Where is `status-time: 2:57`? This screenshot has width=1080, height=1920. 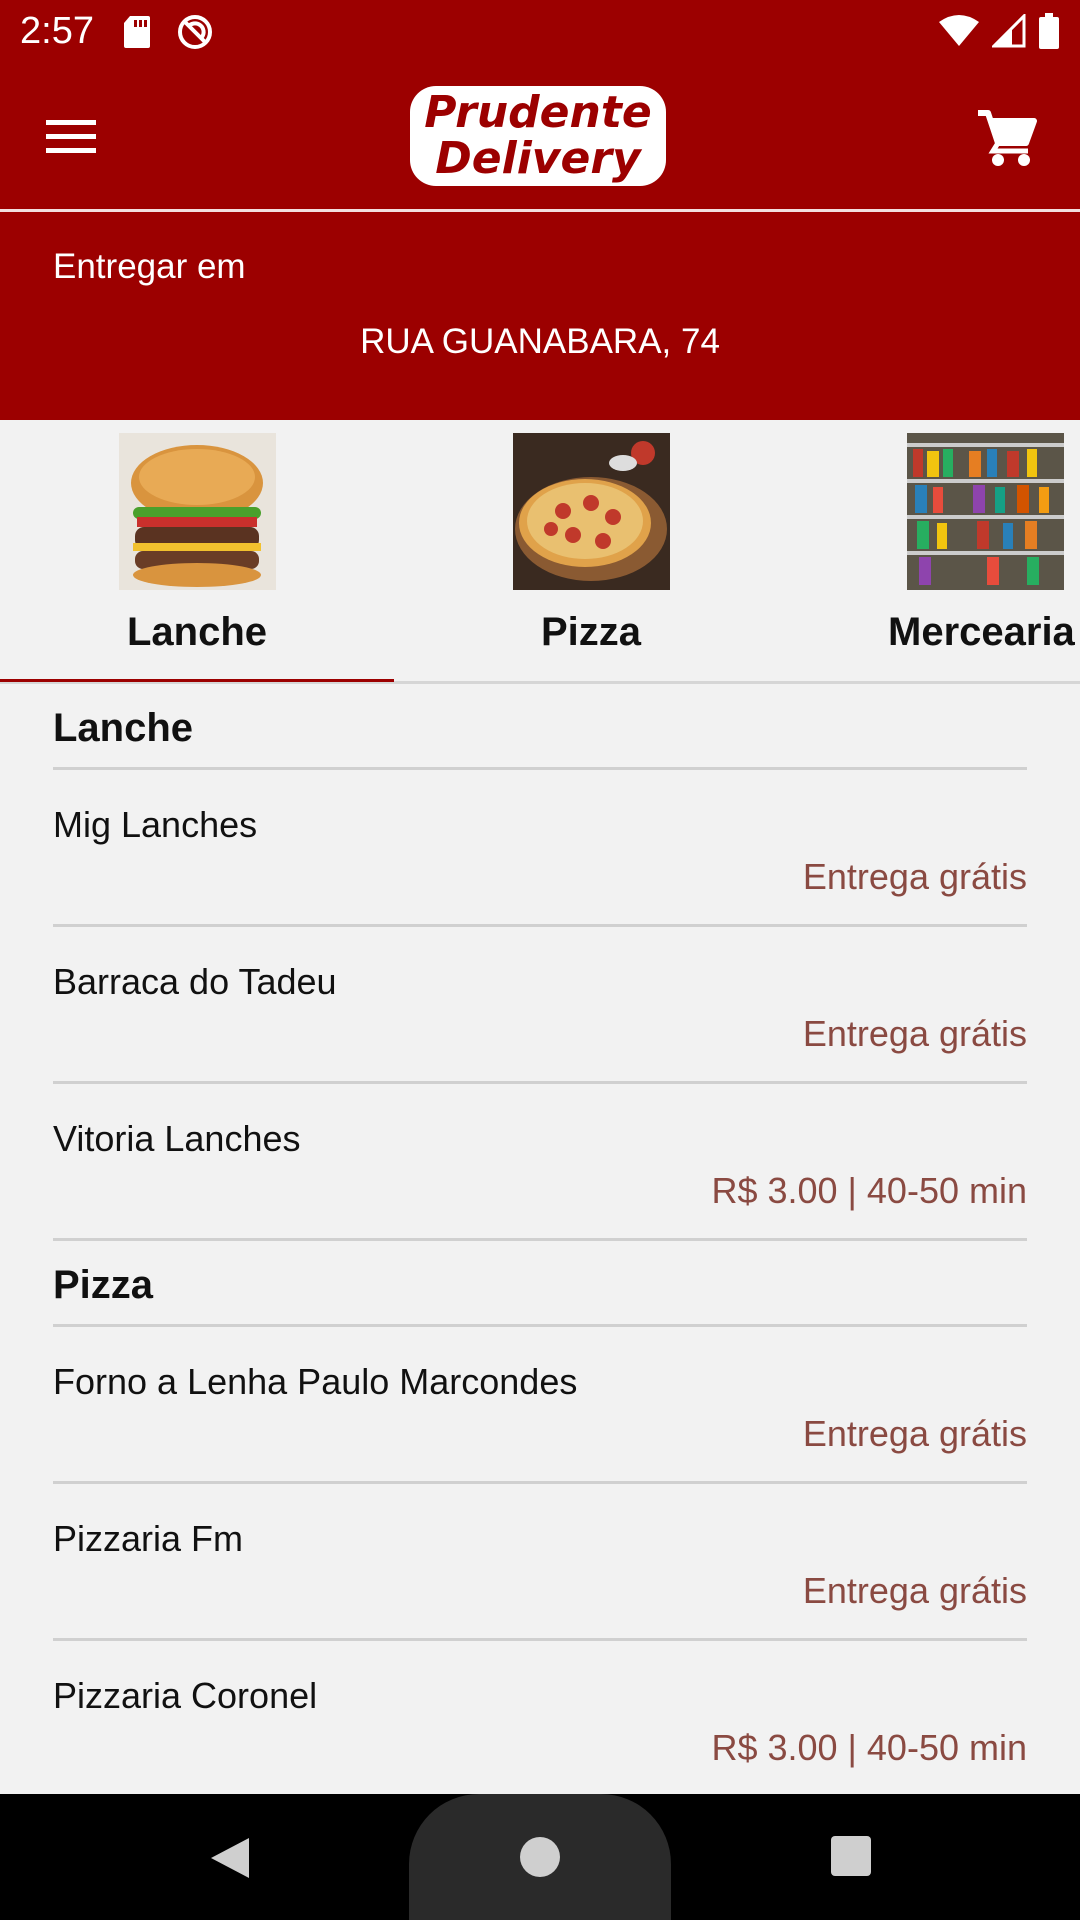 status-time: 2:57 is located at coordinates (57, 31).